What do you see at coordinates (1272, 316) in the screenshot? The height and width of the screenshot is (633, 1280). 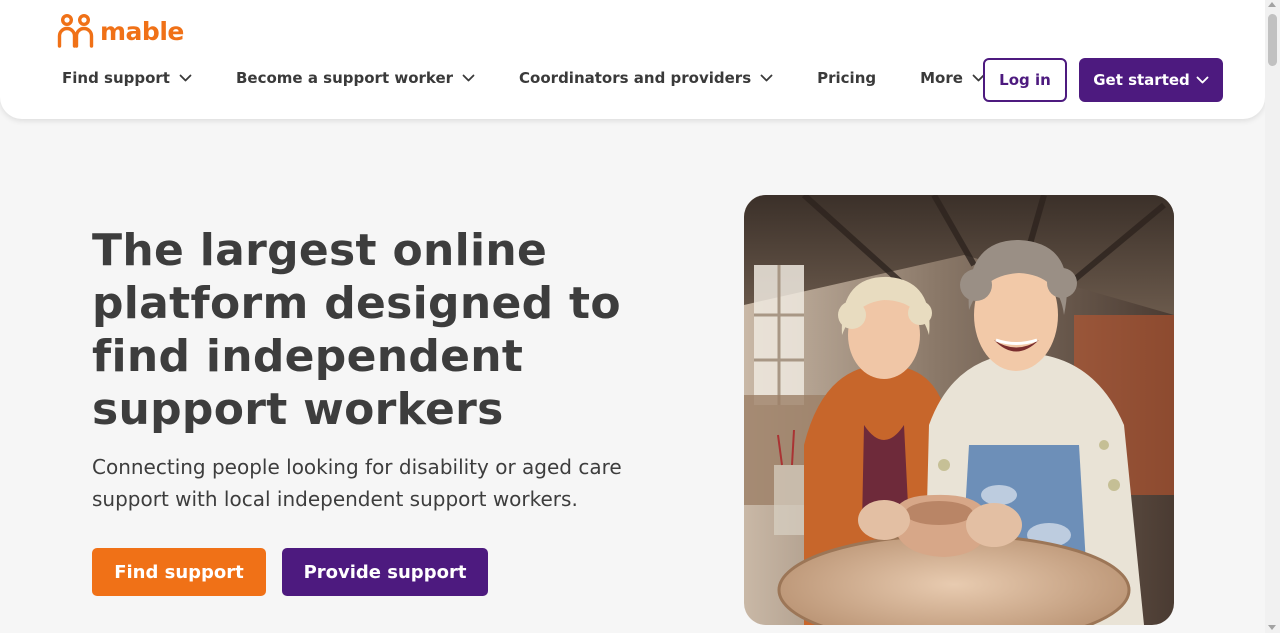 I see `page-scrollbar` at bounding box center [1272, 316].